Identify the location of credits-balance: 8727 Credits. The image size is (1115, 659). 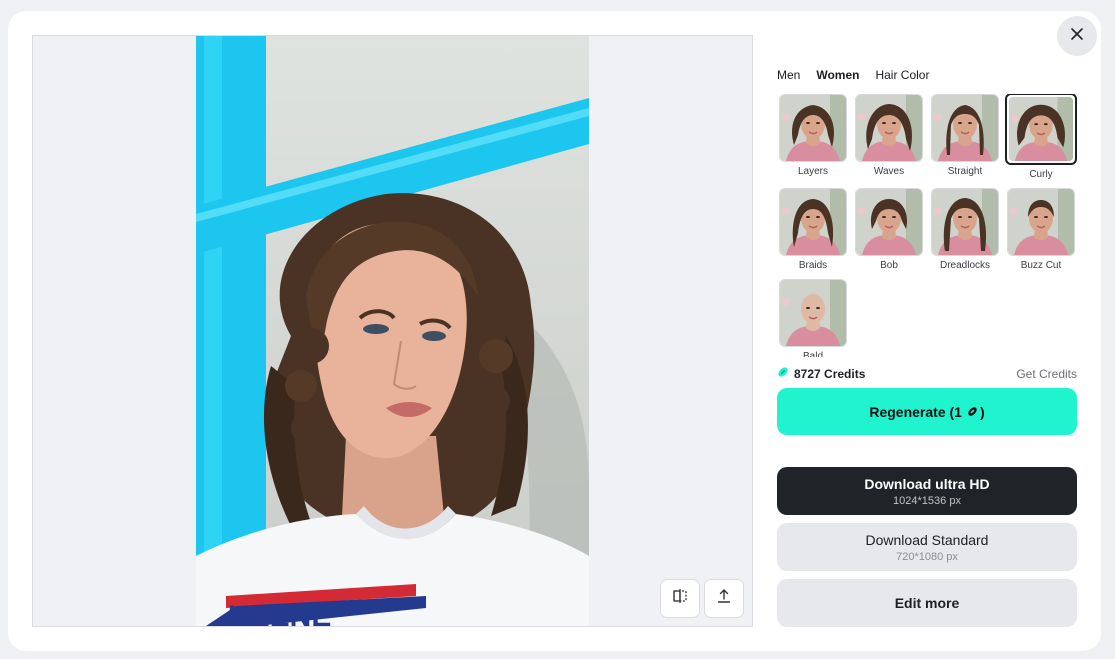
(821, 373).